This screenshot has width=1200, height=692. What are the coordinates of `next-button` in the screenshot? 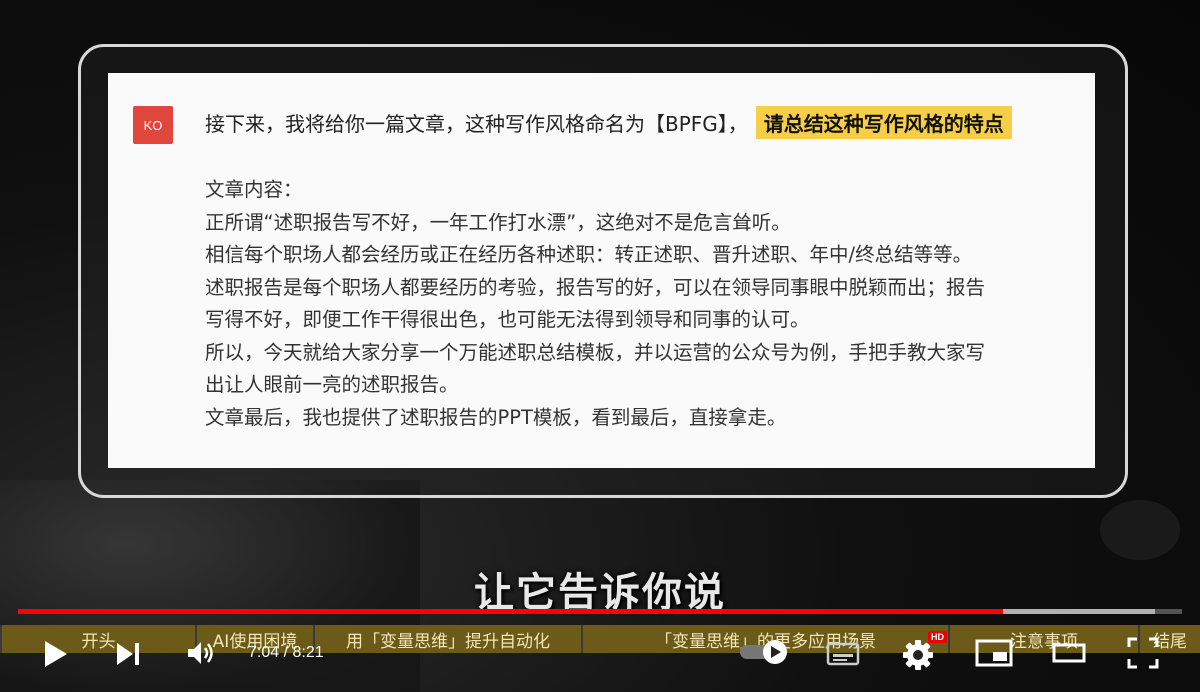 It's located at (128, 654).